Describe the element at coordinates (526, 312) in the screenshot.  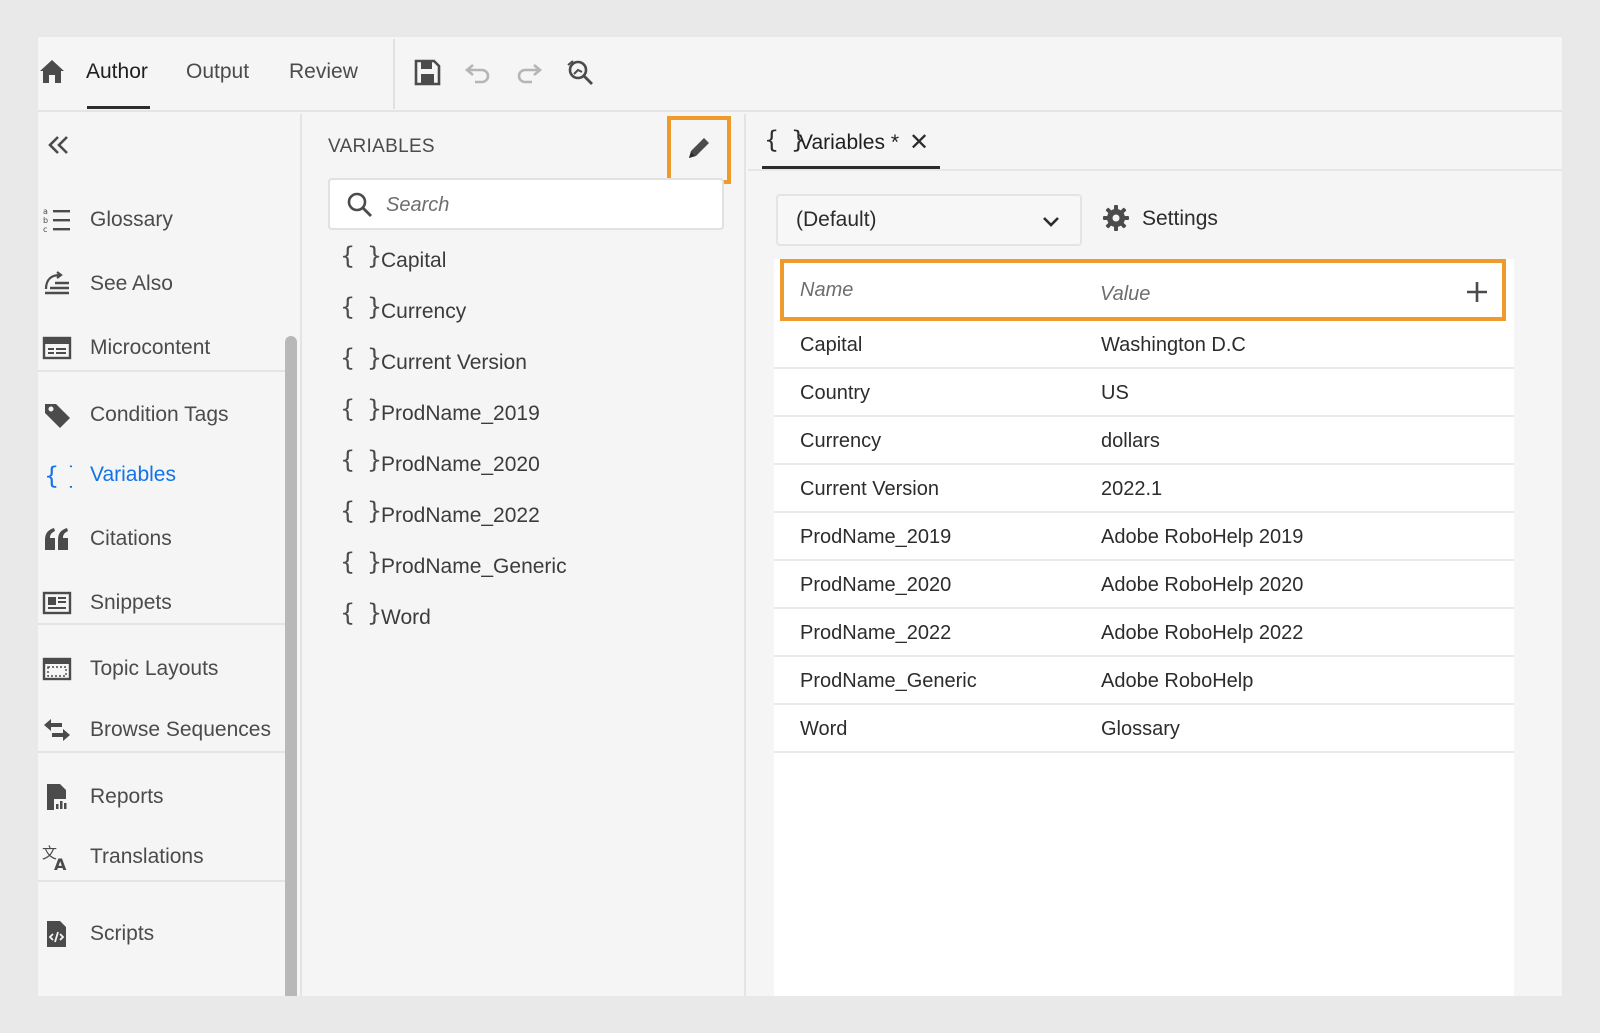
I see `list-item-currency: { } Currency` at that location.